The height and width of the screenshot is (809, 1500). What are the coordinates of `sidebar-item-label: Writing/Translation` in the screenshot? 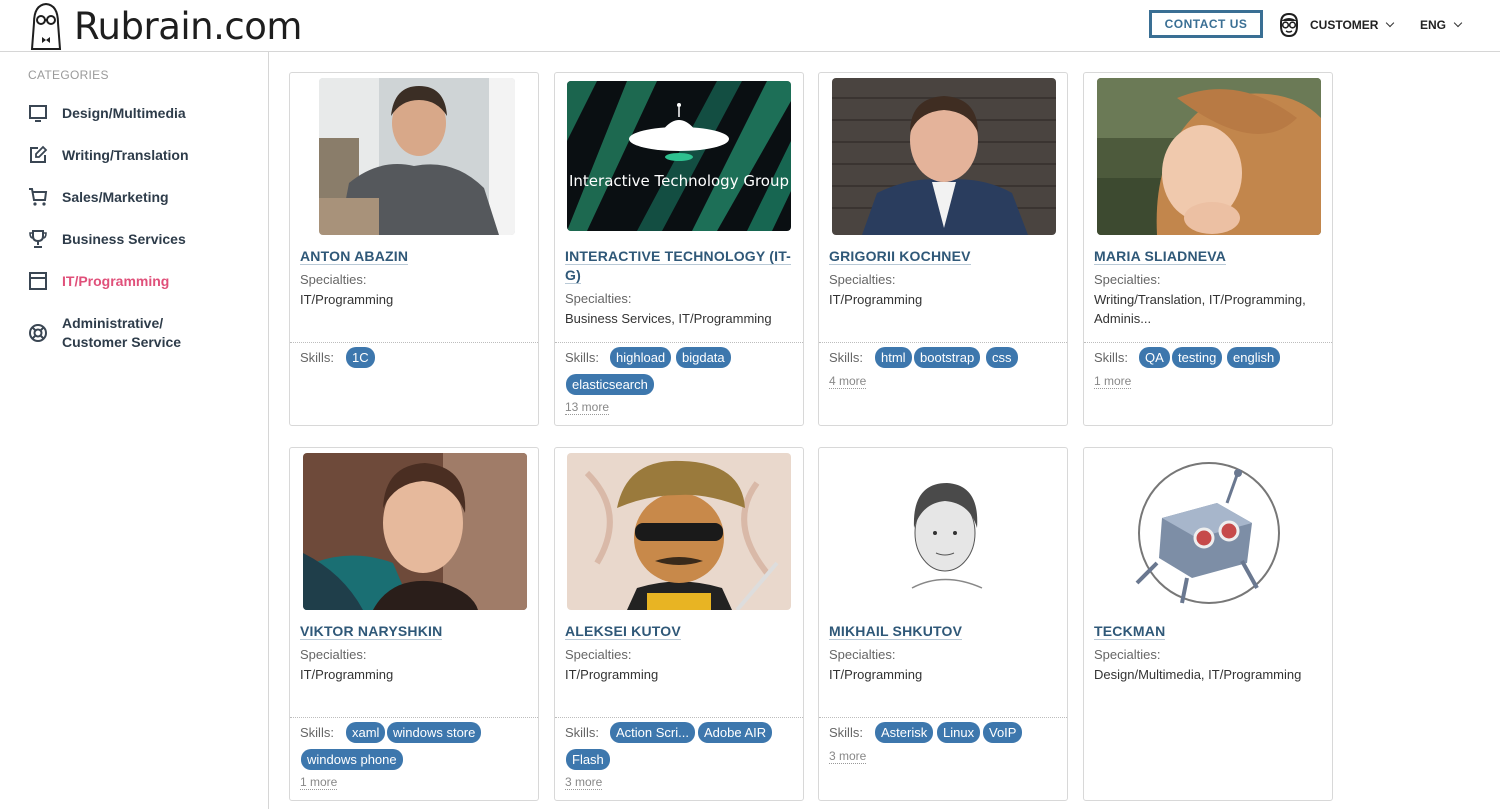 It's located at (125, 155).